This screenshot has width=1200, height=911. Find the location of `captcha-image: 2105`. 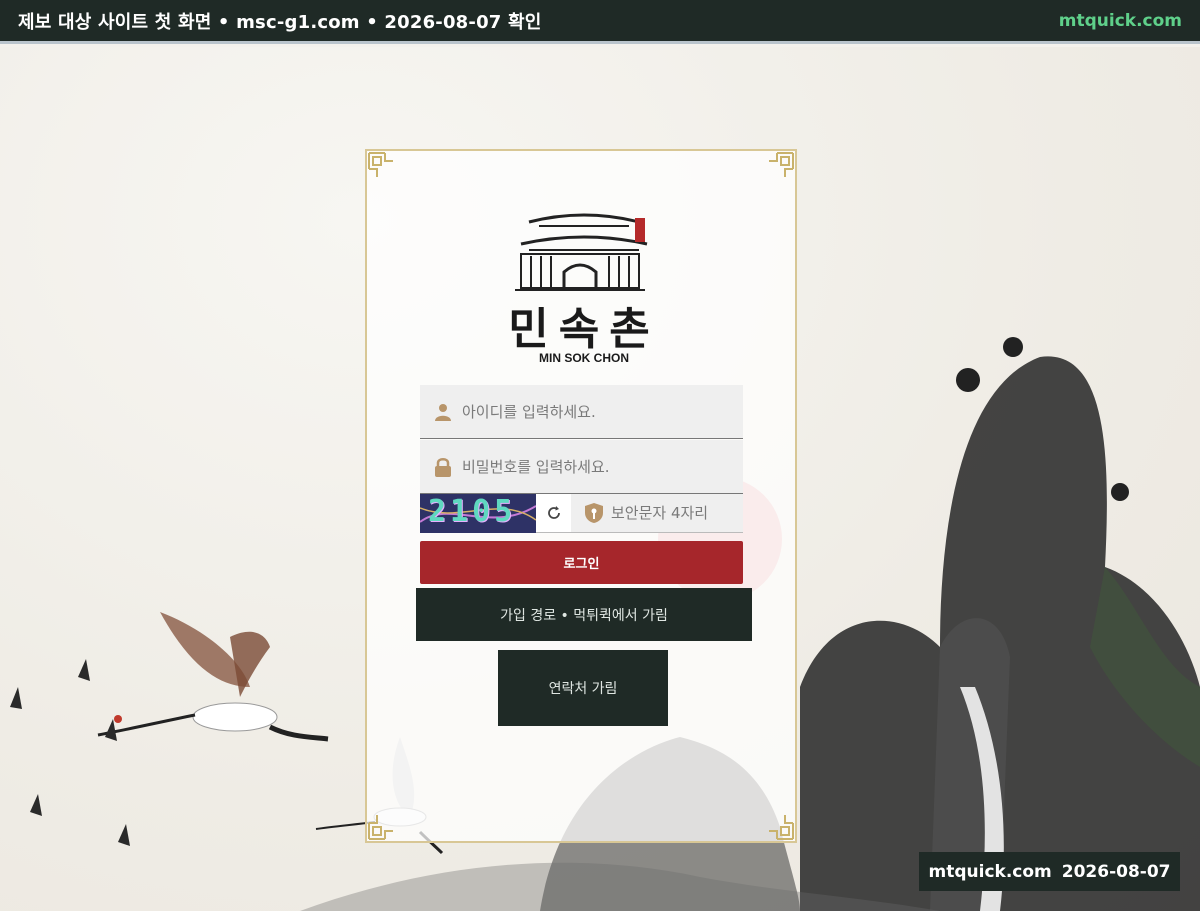

captcha-image: 2105 is located at coordinates (478, 513).